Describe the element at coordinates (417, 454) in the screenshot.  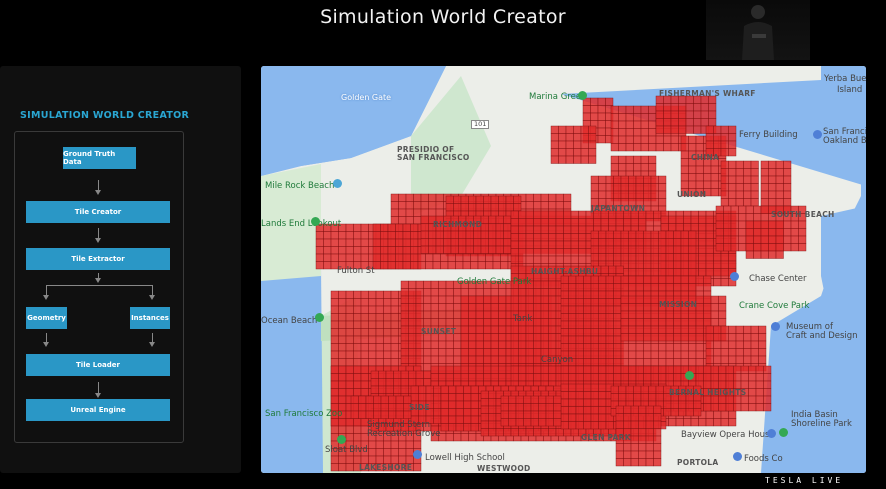
I see `school-pin-icon` at that location.